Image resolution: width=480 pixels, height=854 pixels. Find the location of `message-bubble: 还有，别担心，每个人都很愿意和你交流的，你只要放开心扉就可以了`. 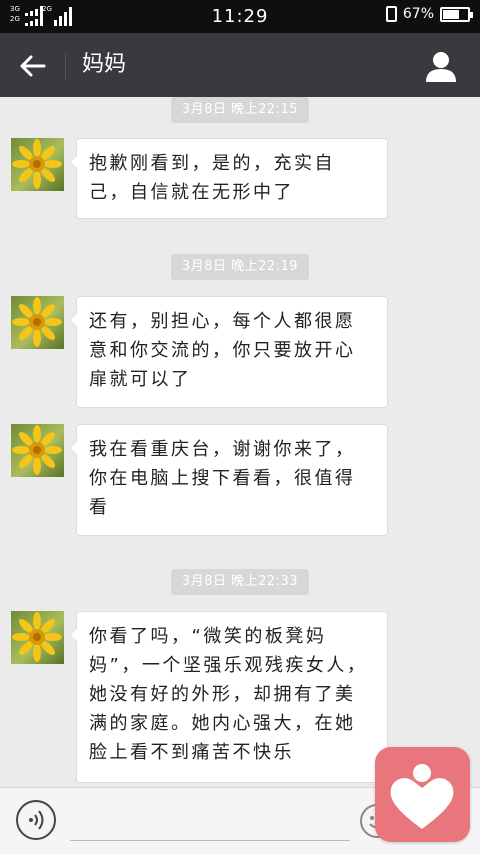

message-bubble: 还有，别担心，每个人都很愿意和你交流的，你只要放开心扉就可以了 is located at coordinates (228, 352).